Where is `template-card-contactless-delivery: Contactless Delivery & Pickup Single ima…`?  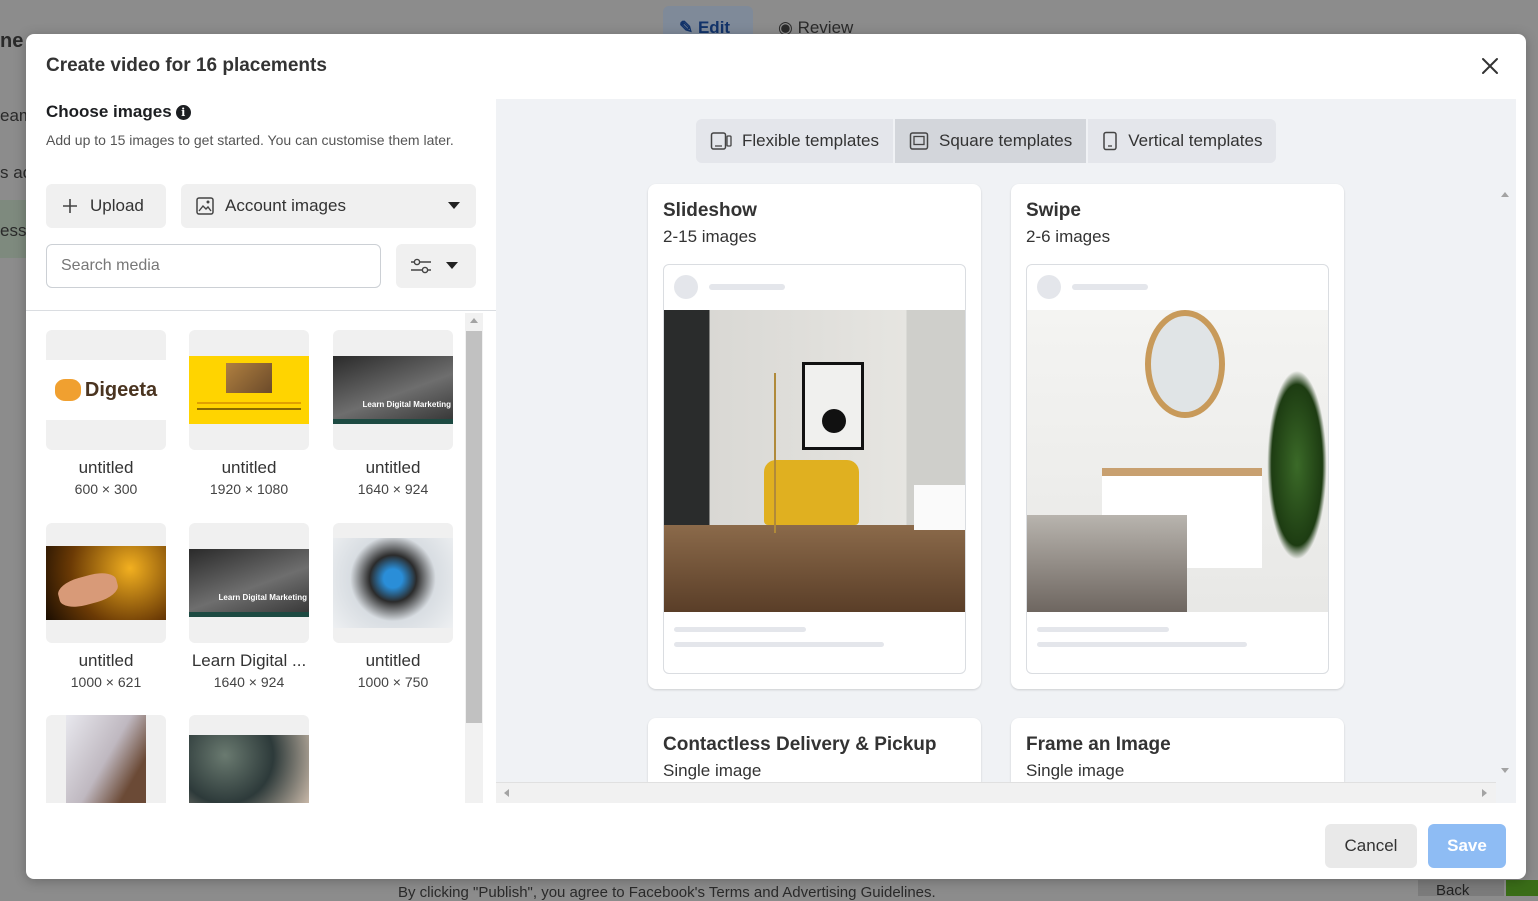
template-card-contactless-delivery: Contactless Delivery & Pickup Single ima… is located at coordinates (814, 750).